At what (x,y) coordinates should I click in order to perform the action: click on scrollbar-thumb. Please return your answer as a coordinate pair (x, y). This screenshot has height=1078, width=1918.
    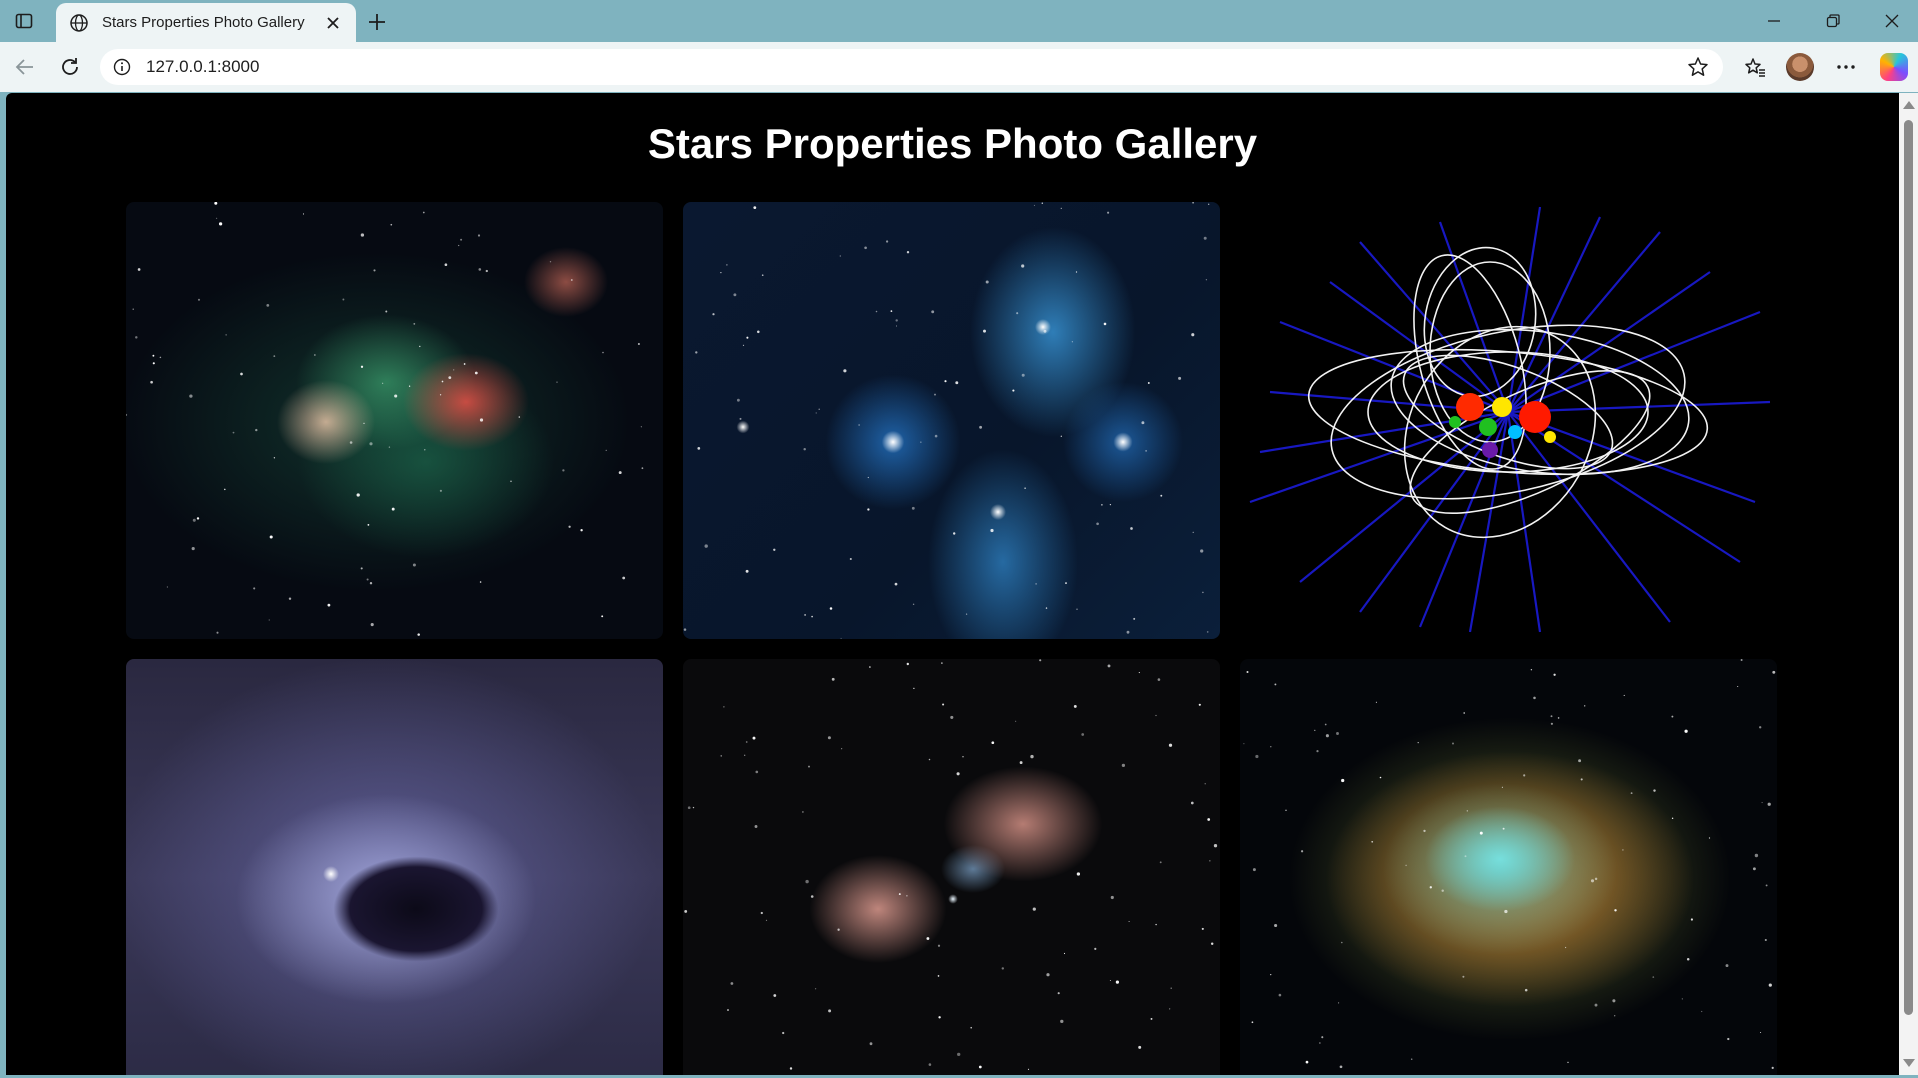
    Looking at the image, I should click on (1908, 567).